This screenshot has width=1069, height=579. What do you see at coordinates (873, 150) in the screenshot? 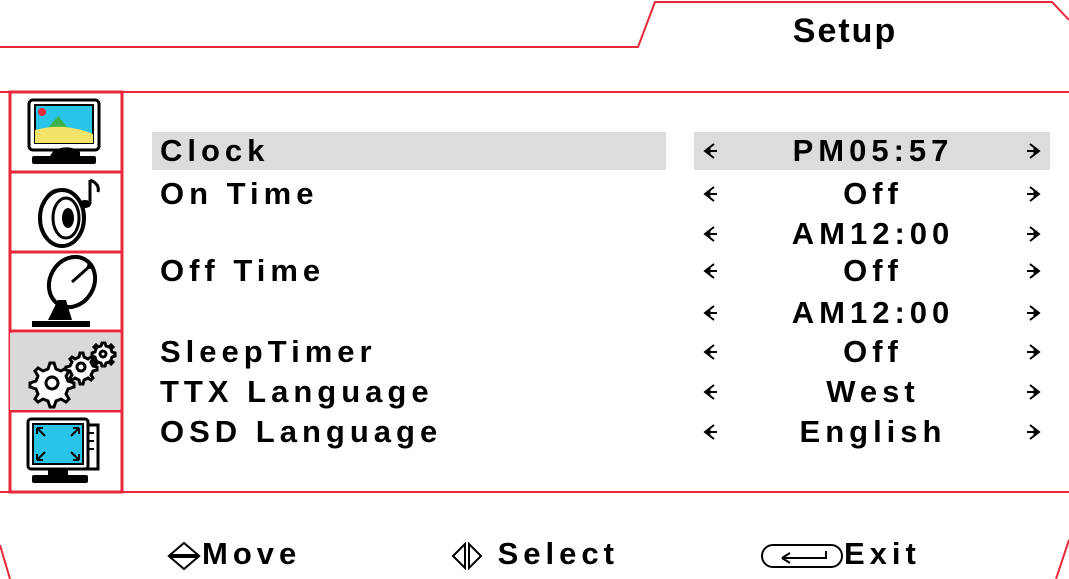
I see `menu-row-value: PM05:57` at bounding box center [873, 150].